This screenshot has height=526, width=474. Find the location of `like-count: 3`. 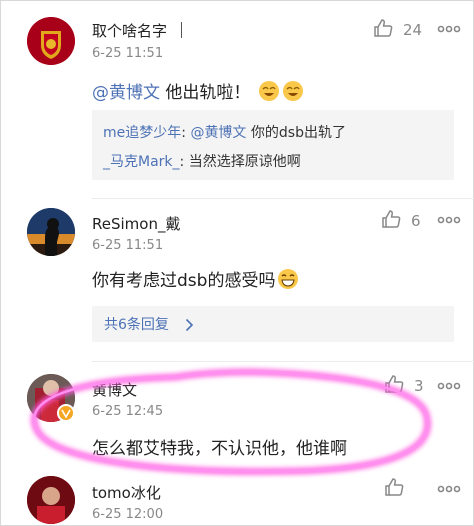

like-count: 3 is located at coordinates (419, 386).